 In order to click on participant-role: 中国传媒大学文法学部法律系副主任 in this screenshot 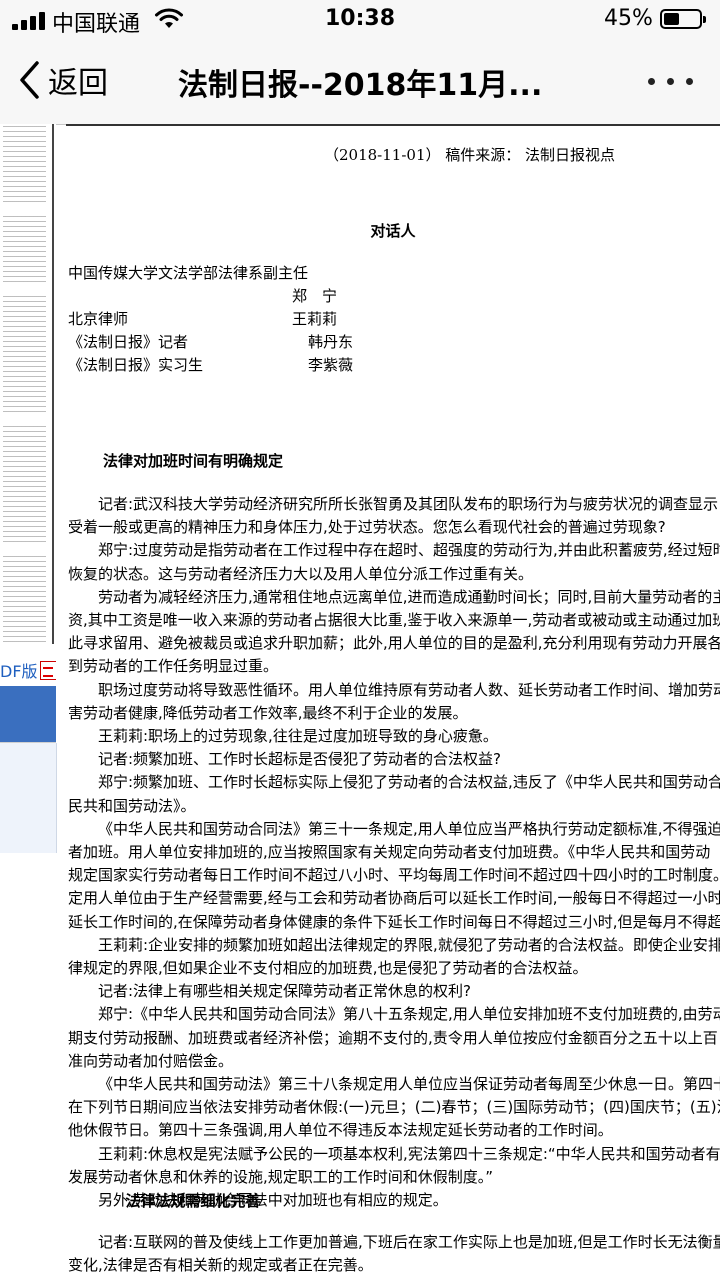, I will do `click(188, 273)`.